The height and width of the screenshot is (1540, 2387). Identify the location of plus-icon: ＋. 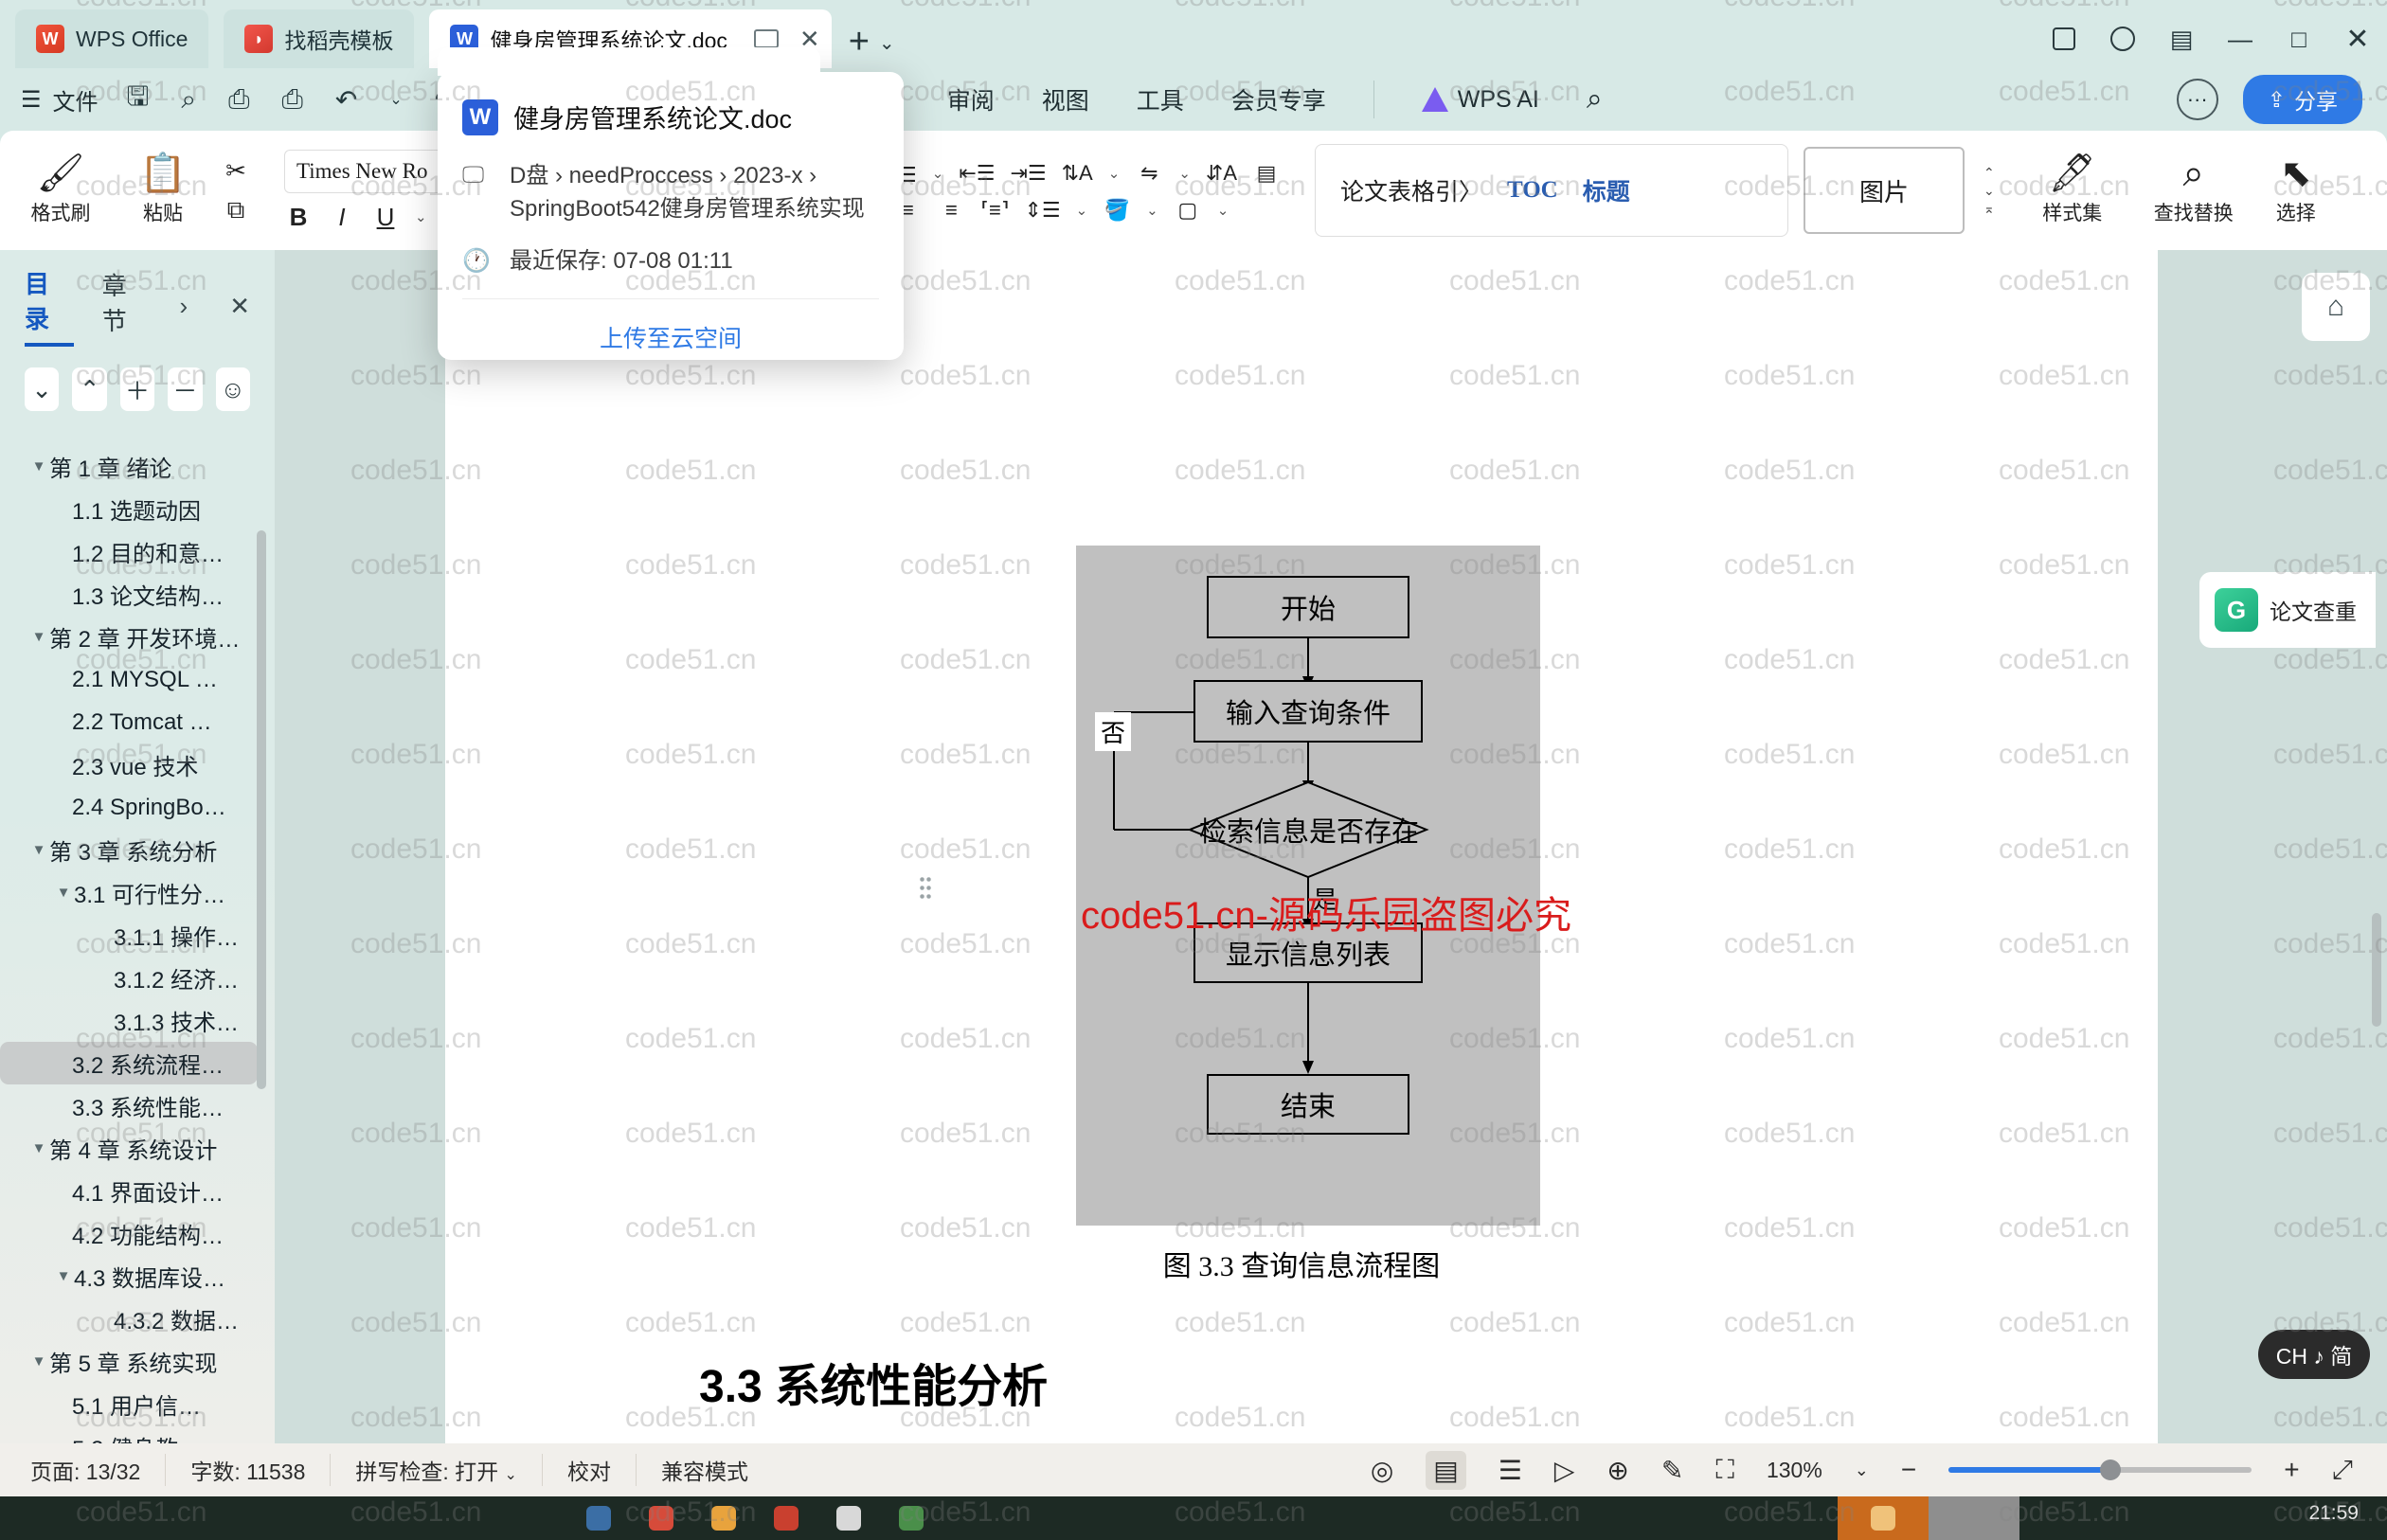
(137, 389).